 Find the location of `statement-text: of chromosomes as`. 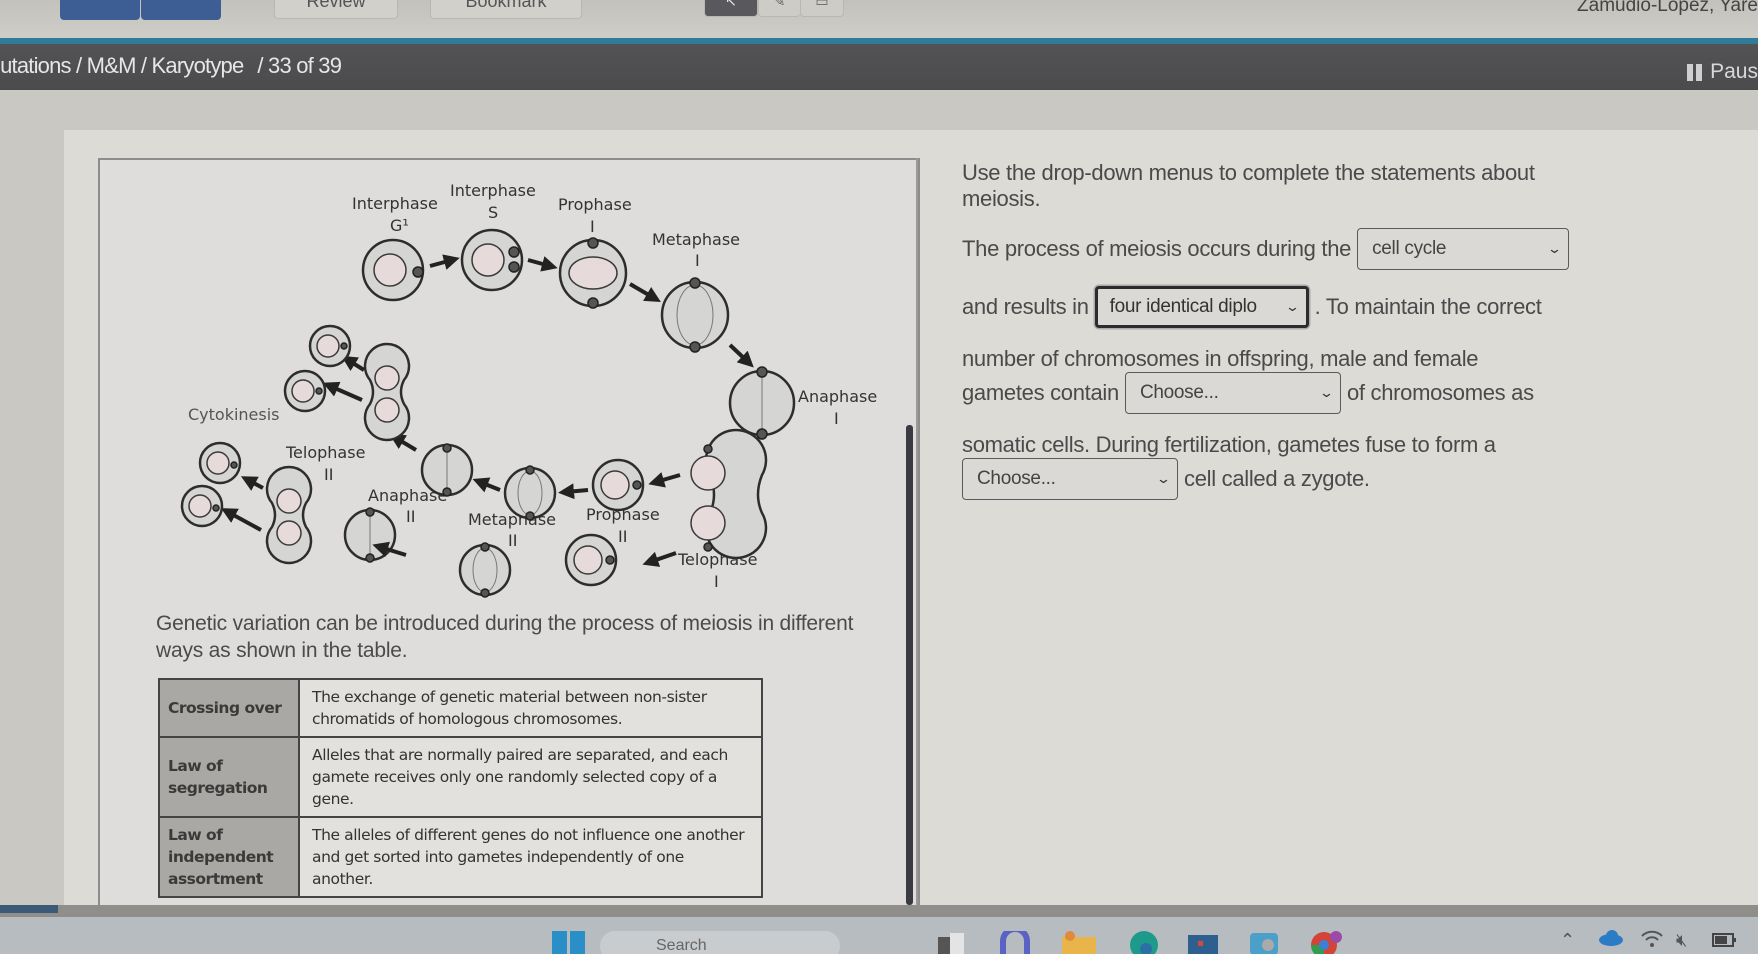

statement-text: of chromosomes as is located at coordinates (1440, 392).